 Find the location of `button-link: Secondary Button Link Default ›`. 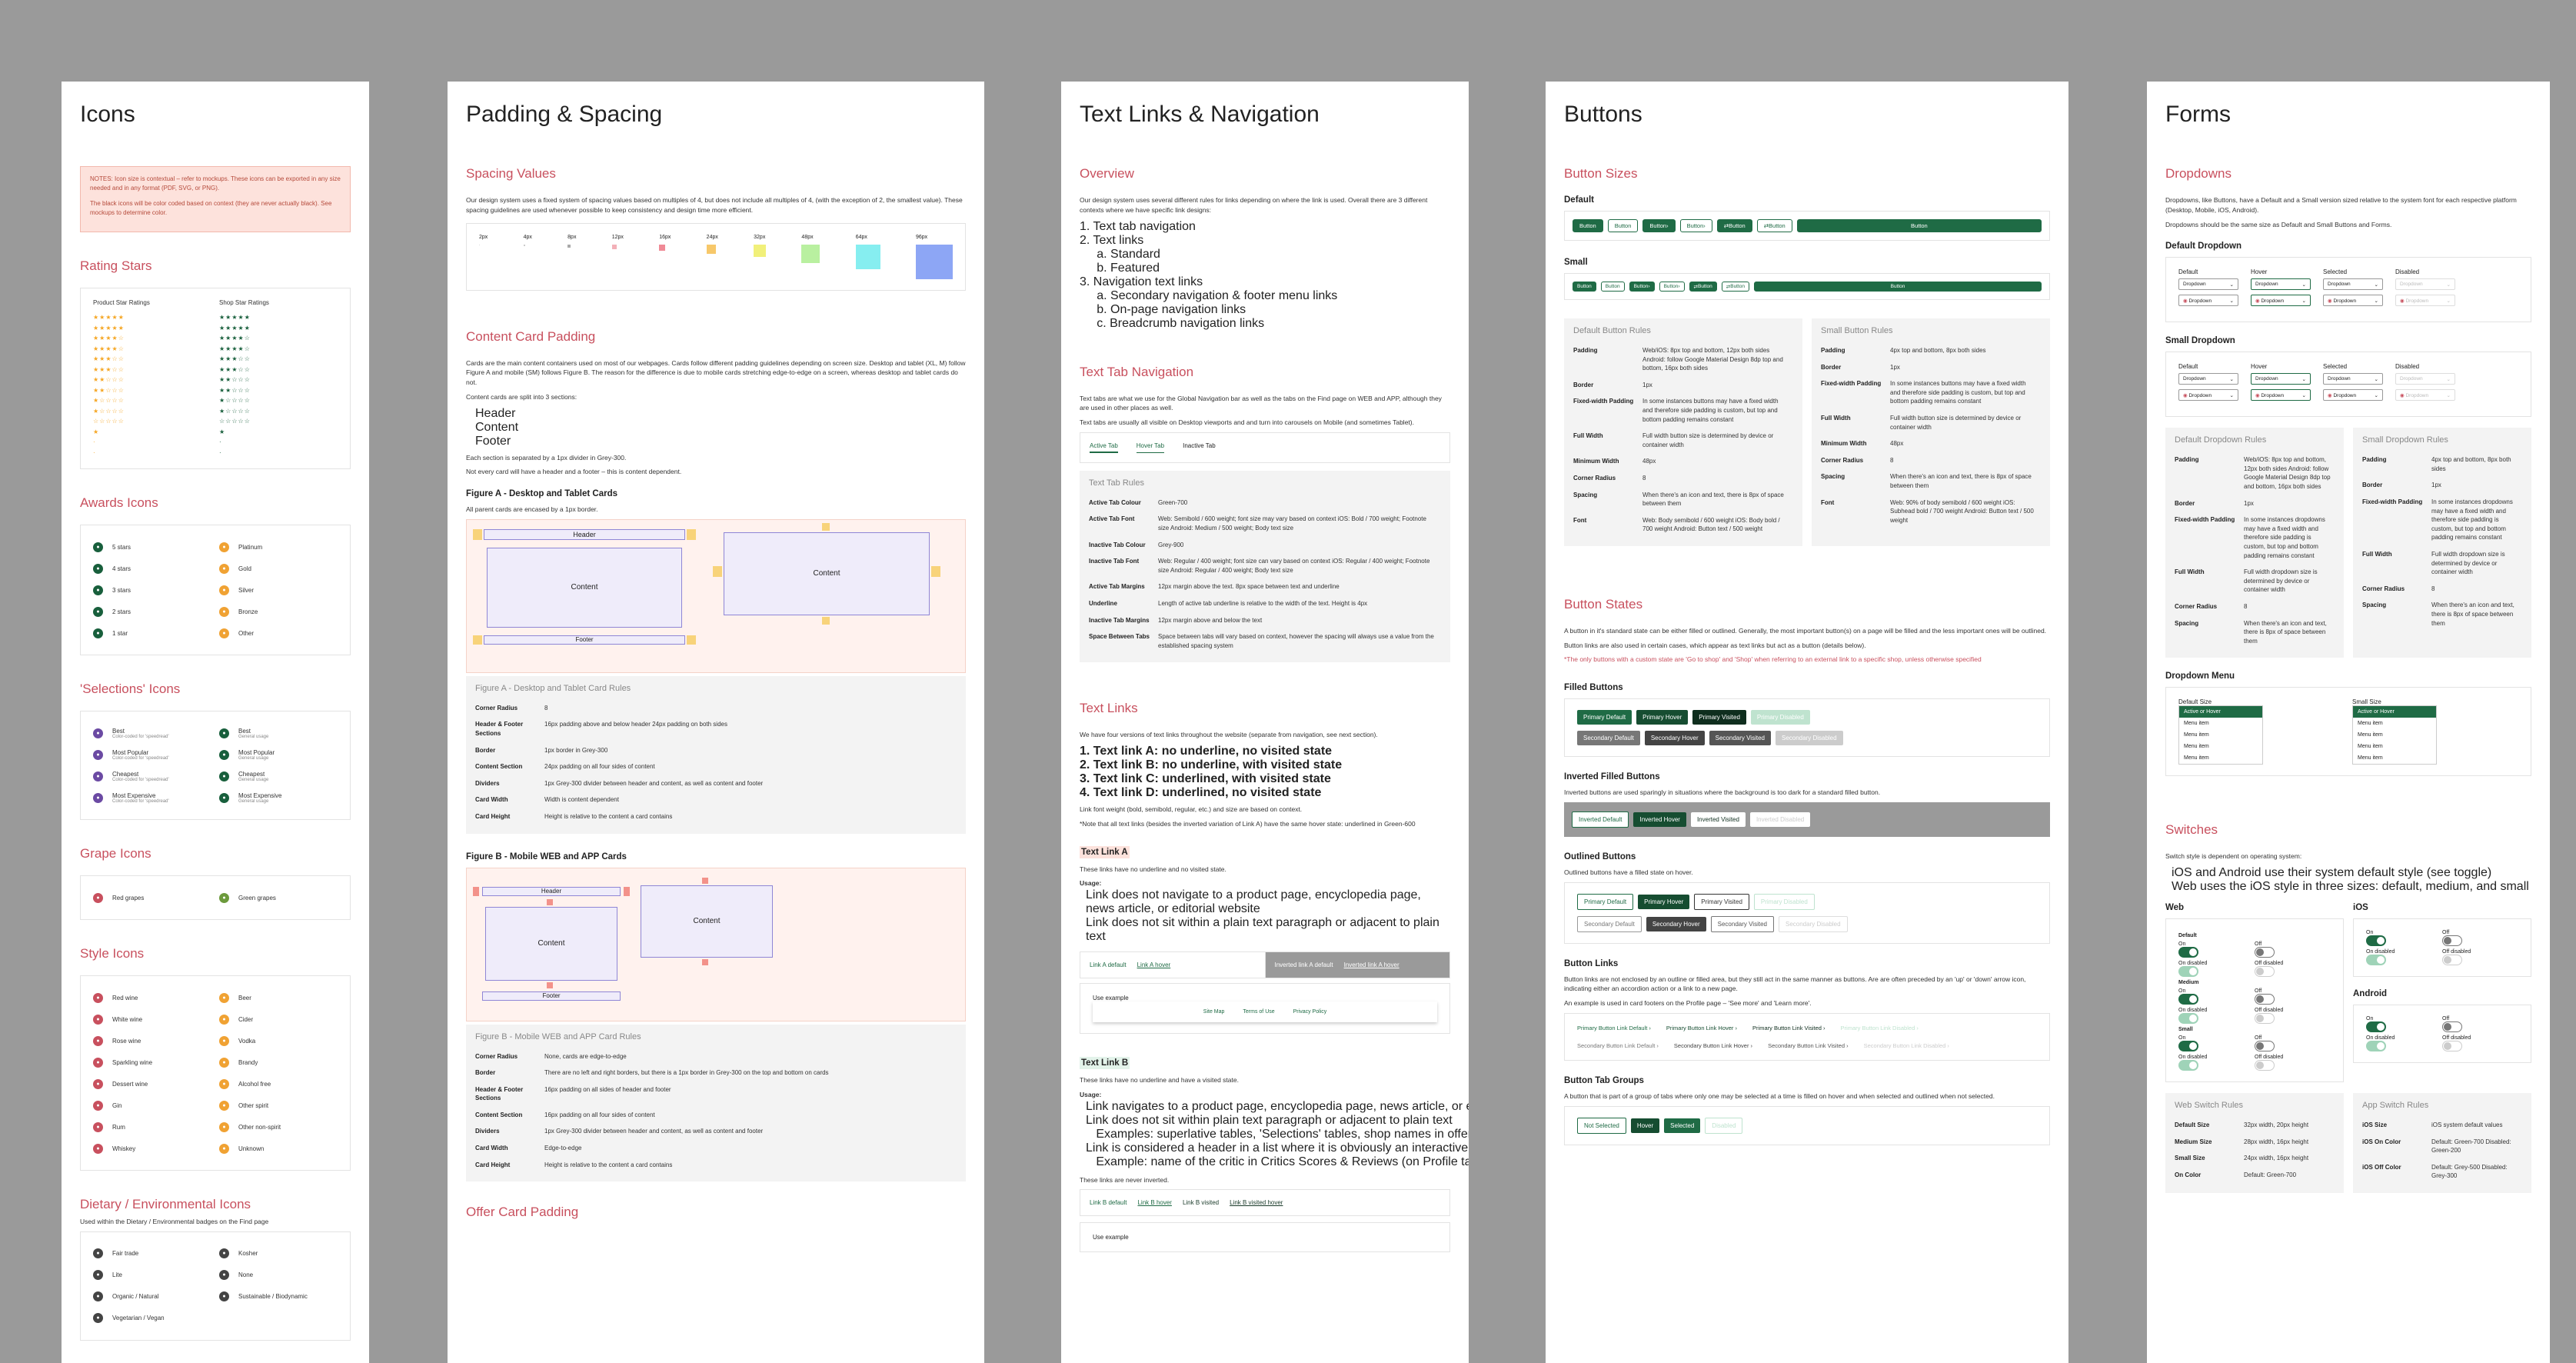

button-link: Secondary Button Link Default › is located at coordinates (1618, 1046).